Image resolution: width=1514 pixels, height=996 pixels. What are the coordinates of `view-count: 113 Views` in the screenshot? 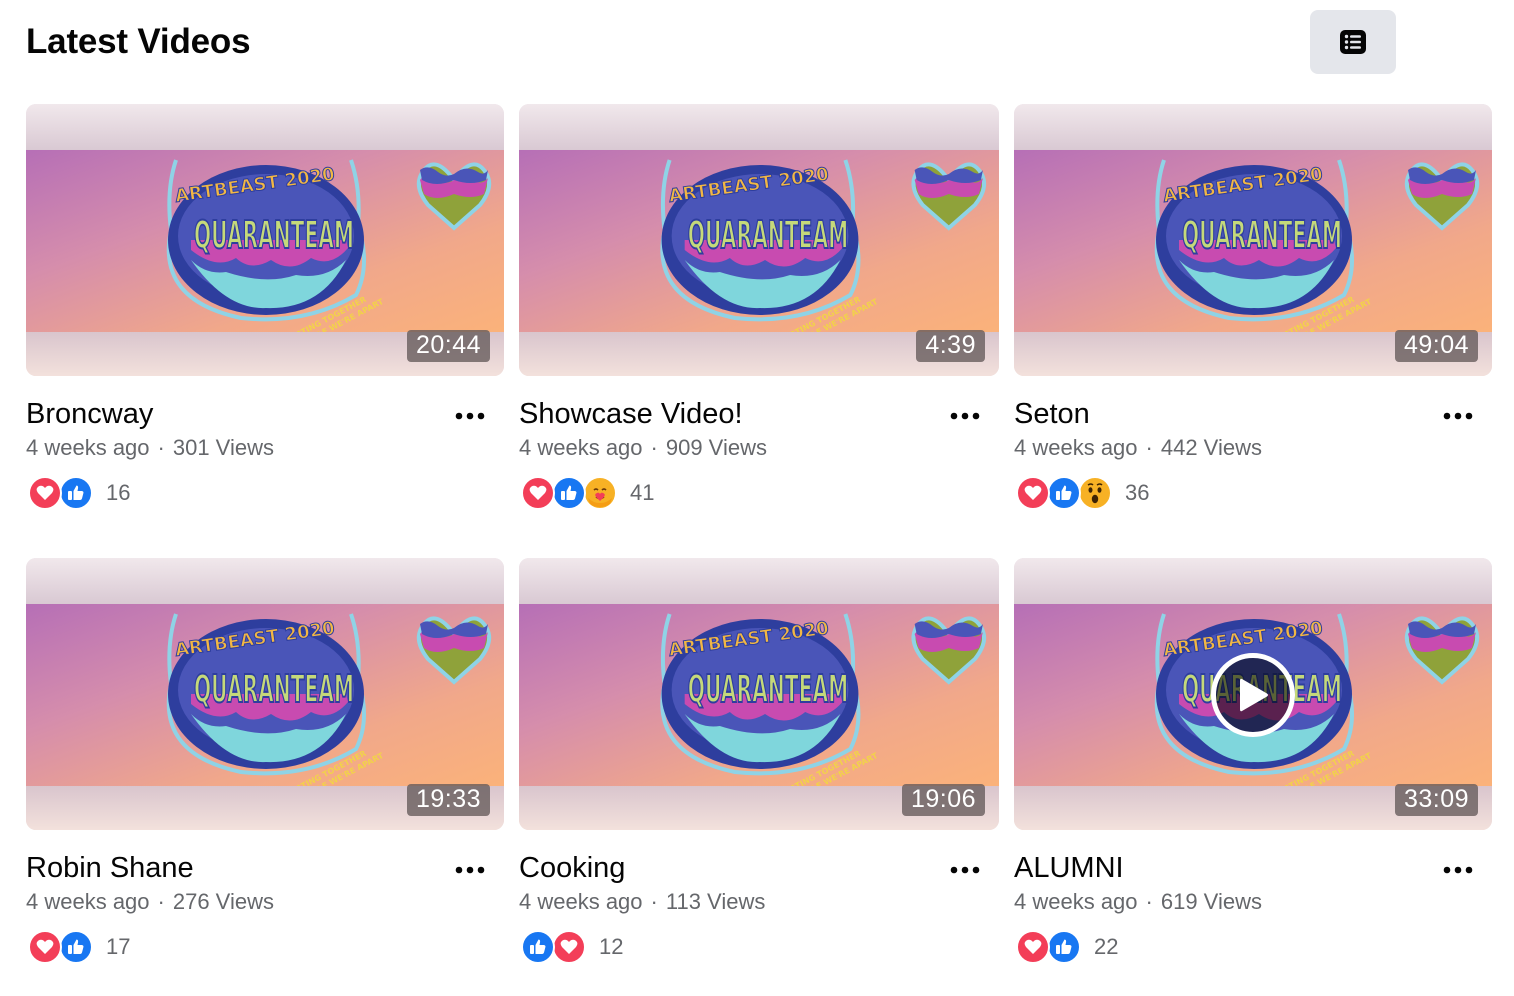 It's located at (715, 901).